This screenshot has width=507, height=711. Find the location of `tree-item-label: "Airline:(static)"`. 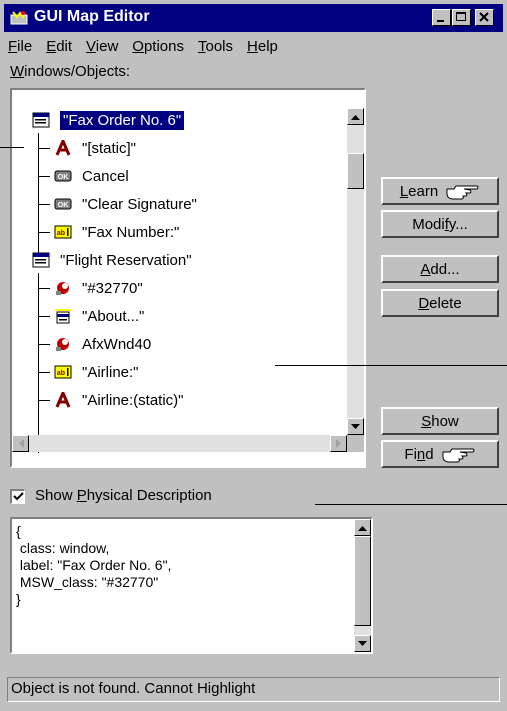

tree-item-label: "Airline:(static)" is located at coordinates (133, 400).